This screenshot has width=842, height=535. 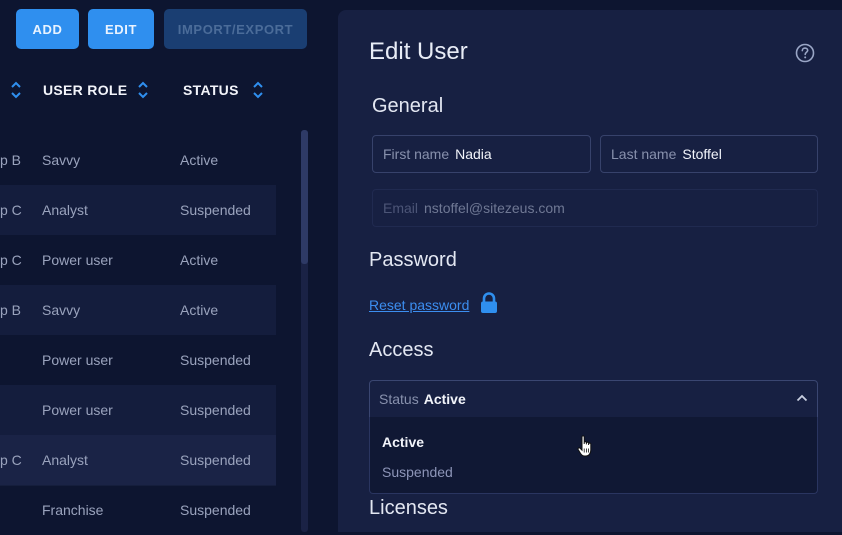 What do you see at coordinates (595, 208) in the screenshot?
I see `email-field: Email nstoffel@sitezeus.com` at bounding box center [595, 208].